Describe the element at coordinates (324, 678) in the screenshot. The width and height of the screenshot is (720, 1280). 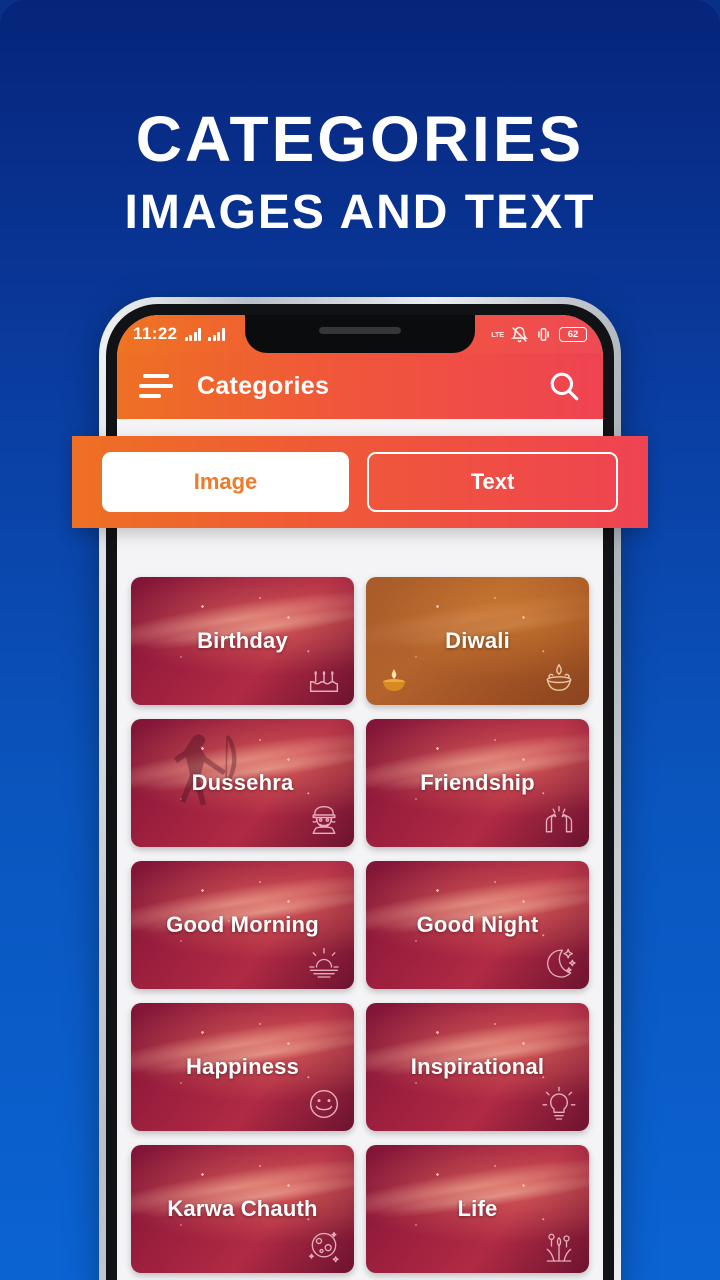
I see `birthday-cake-icon` at that location.